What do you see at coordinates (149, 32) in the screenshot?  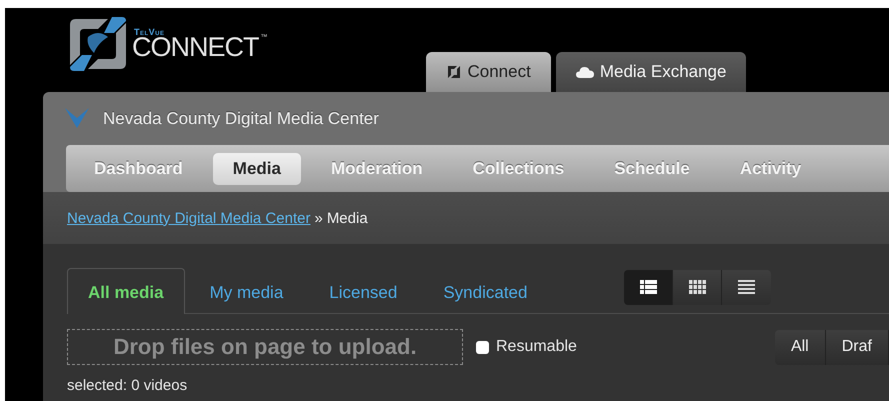 I see `logo-brand: TelVue` at bounding box center [149, 32].